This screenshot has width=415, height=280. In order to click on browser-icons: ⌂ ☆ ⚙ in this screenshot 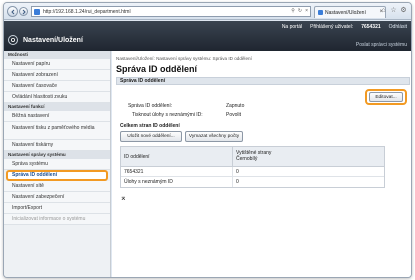, I will do `click(393, 10)`.